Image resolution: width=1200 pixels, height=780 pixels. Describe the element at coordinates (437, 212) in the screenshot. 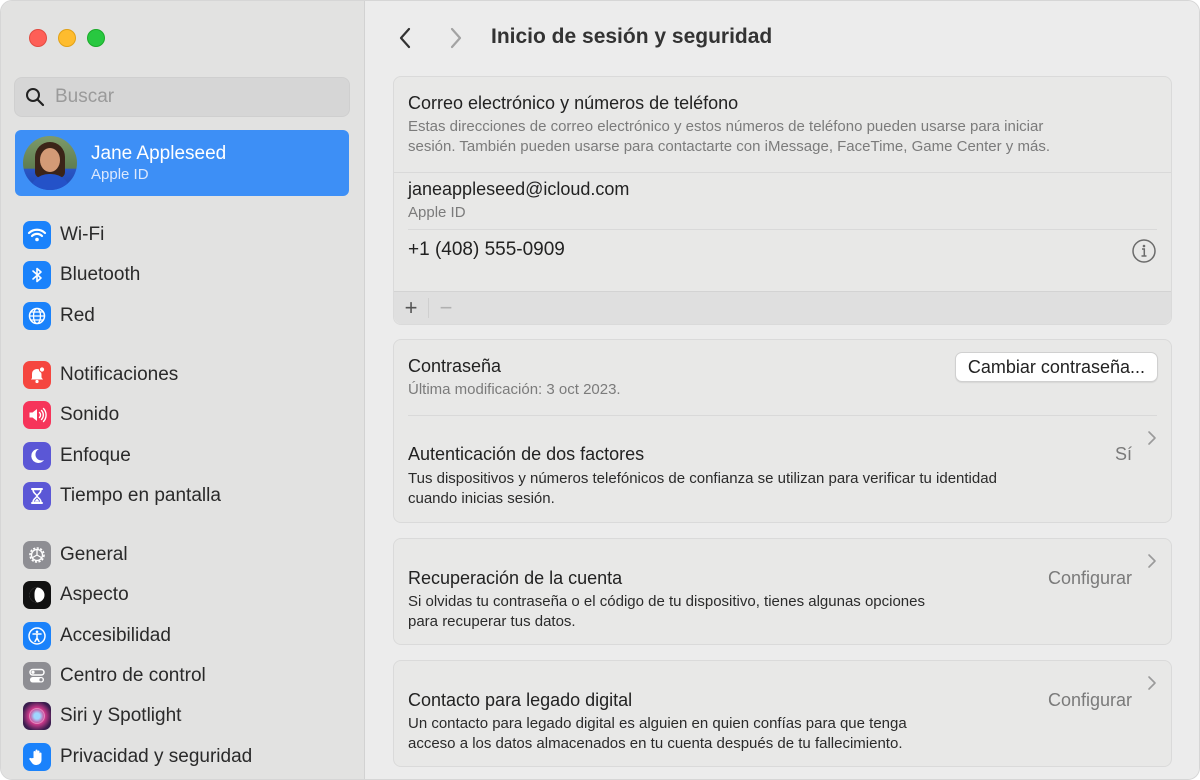

I see `email-label: Apple ID` at that location.